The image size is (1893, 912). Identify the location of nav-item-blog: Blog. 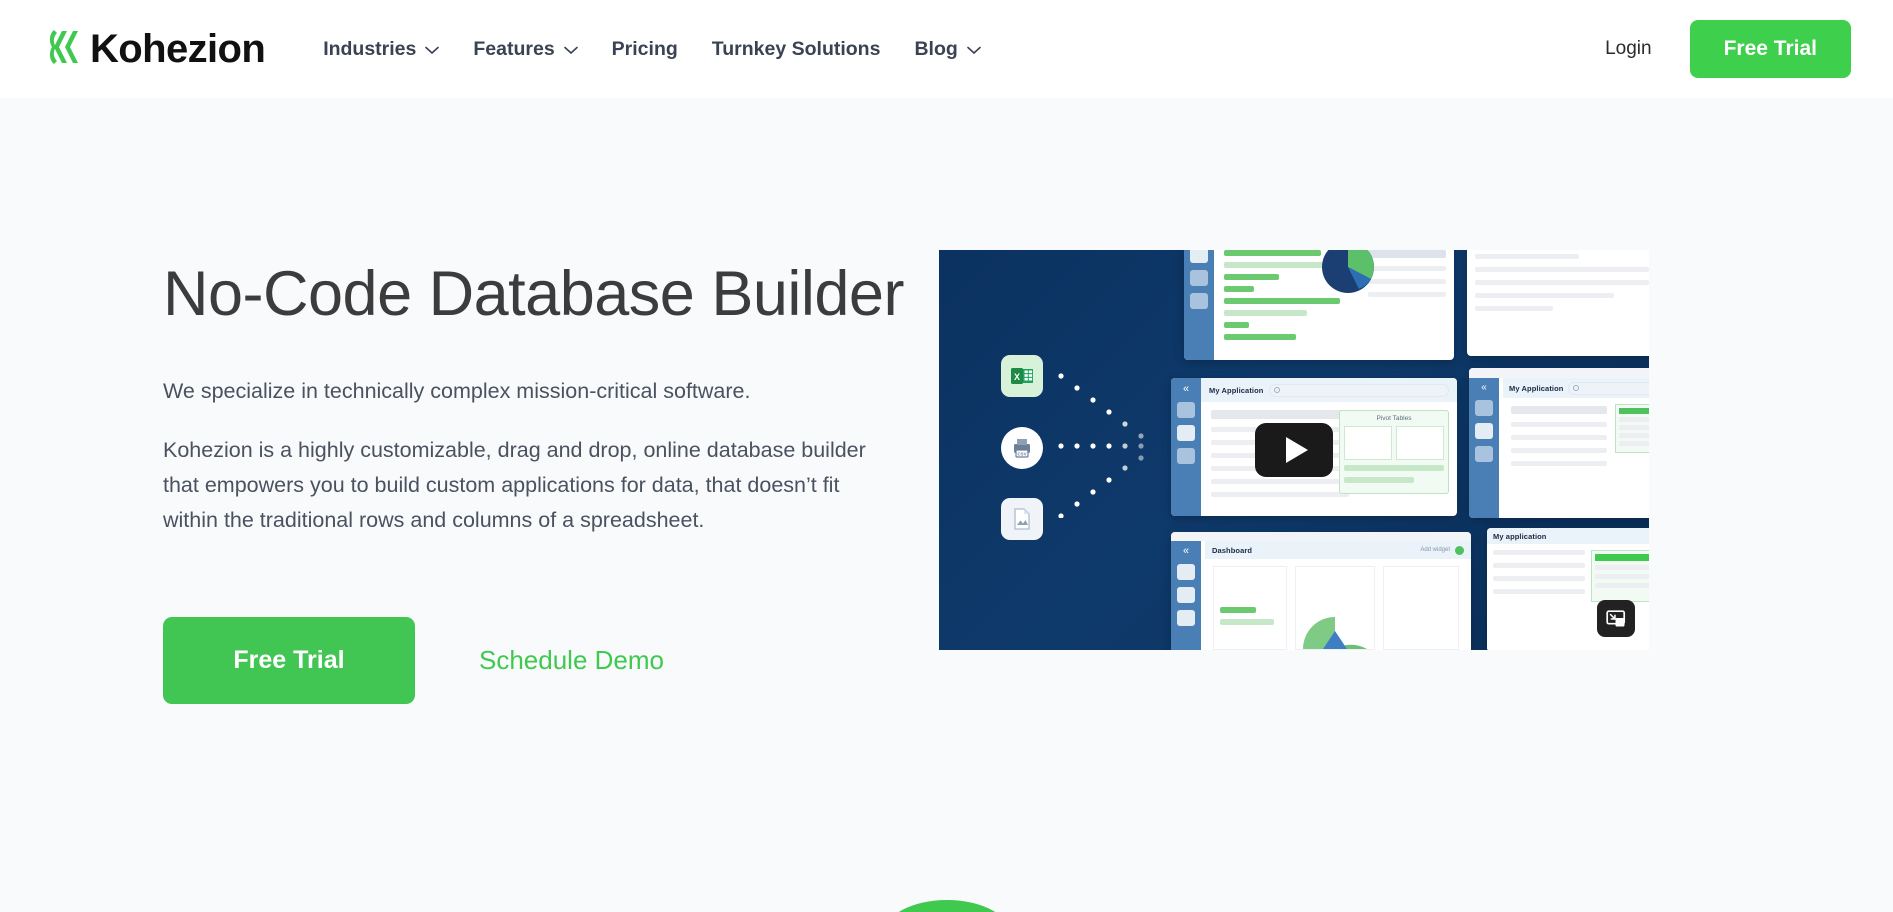
(947, 49).